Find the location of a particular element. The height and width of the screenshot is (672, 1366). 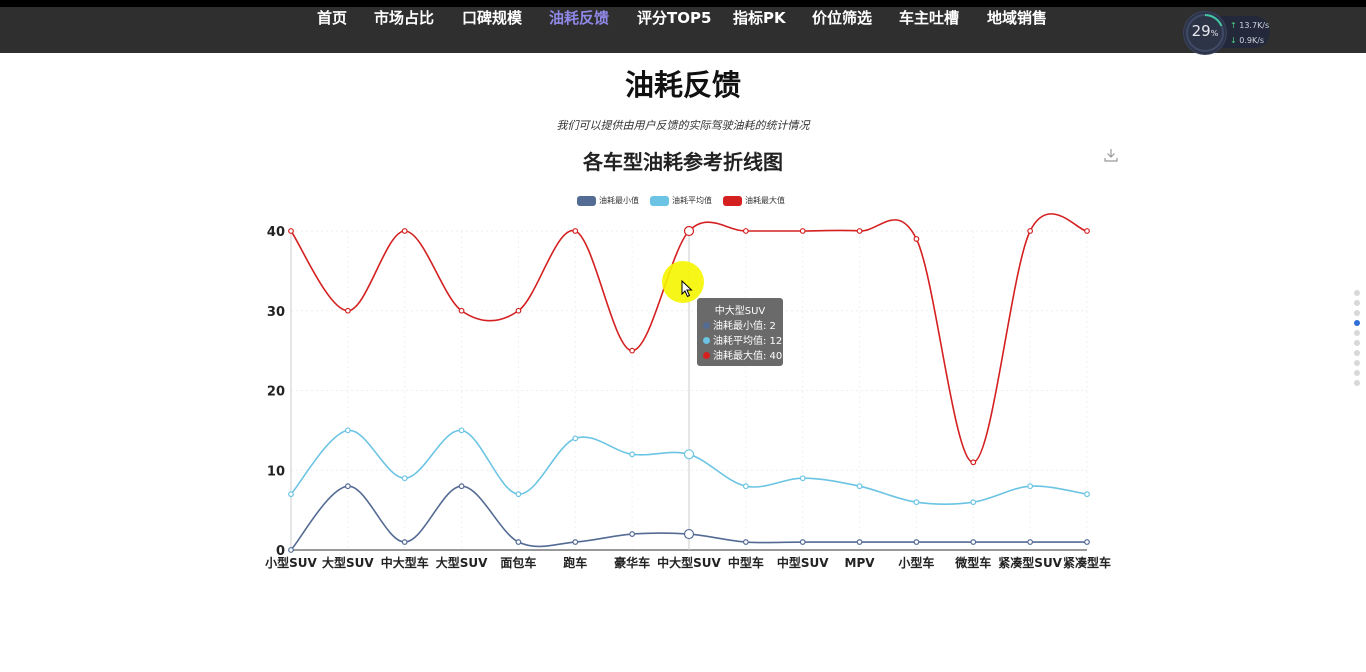

x-tick-label: 中大型车 is located at coordinates (405, 562).